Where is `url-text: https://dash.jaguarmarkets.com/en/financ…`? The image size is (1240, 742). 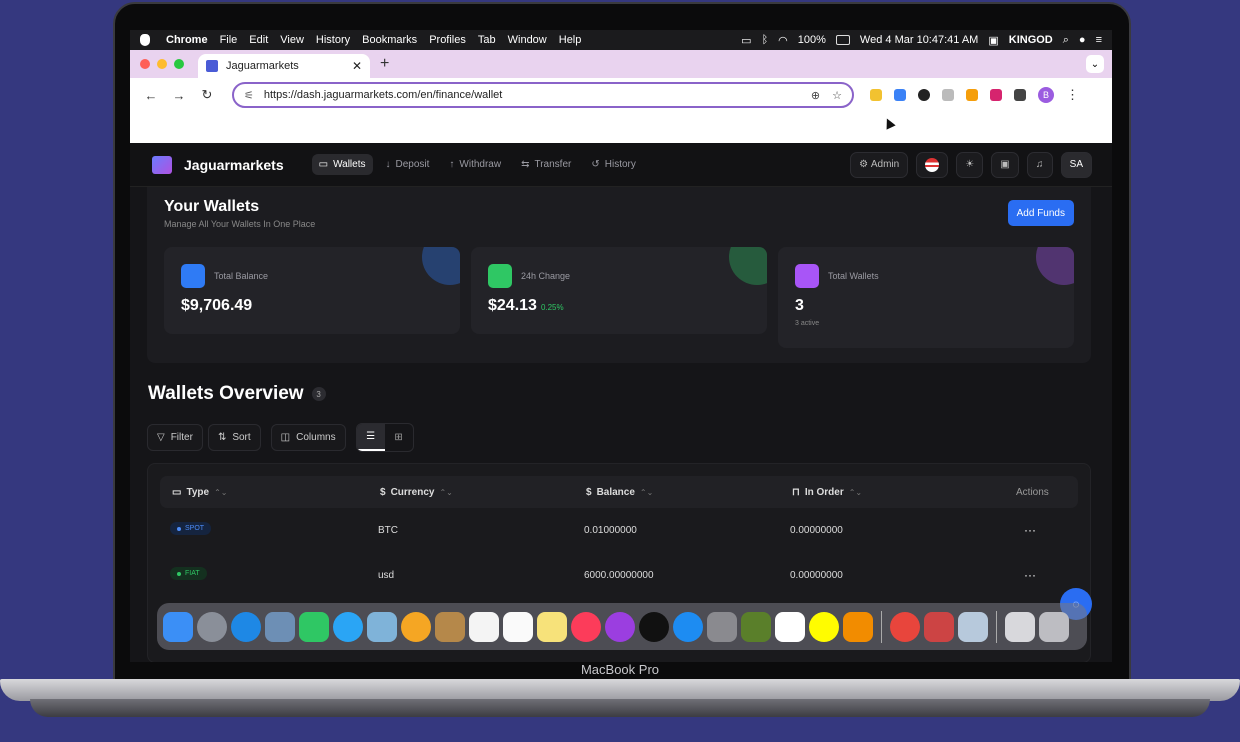
url-text: https://dash.jaguarmarkets.com/en/financ… is located at coordinates (383, 95).